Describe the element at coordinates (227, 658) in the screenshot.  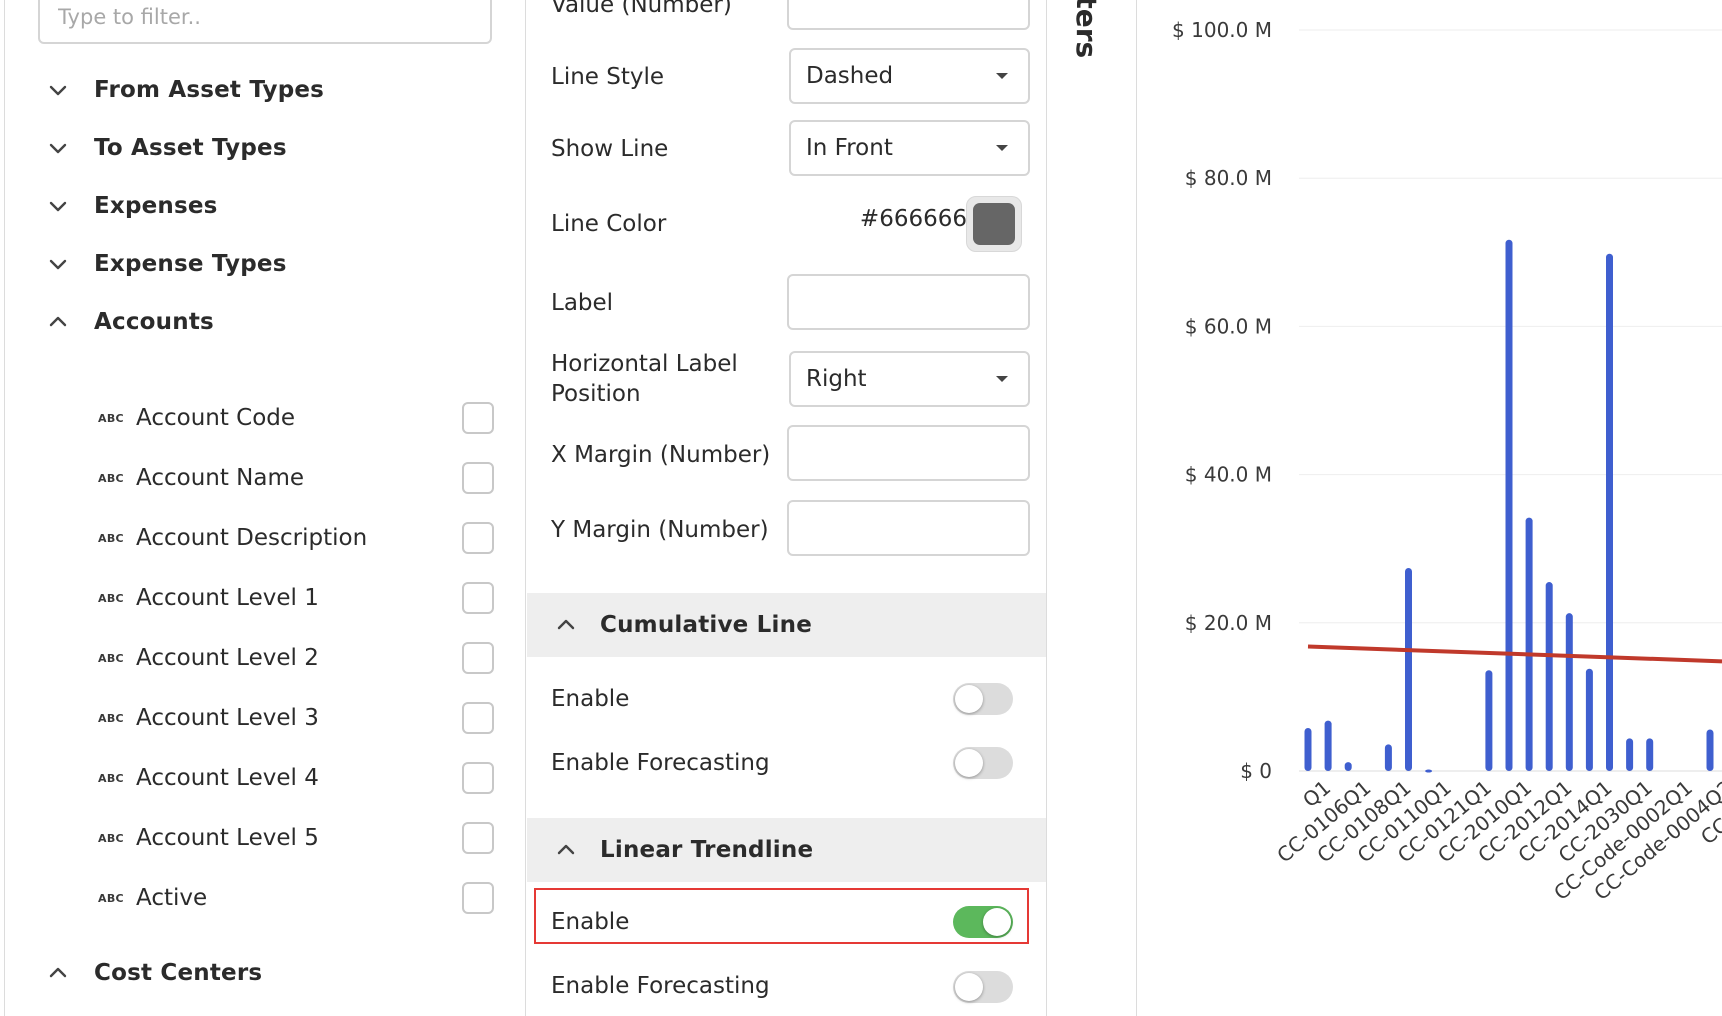
I see `field-label: Account Level 2` at that location.